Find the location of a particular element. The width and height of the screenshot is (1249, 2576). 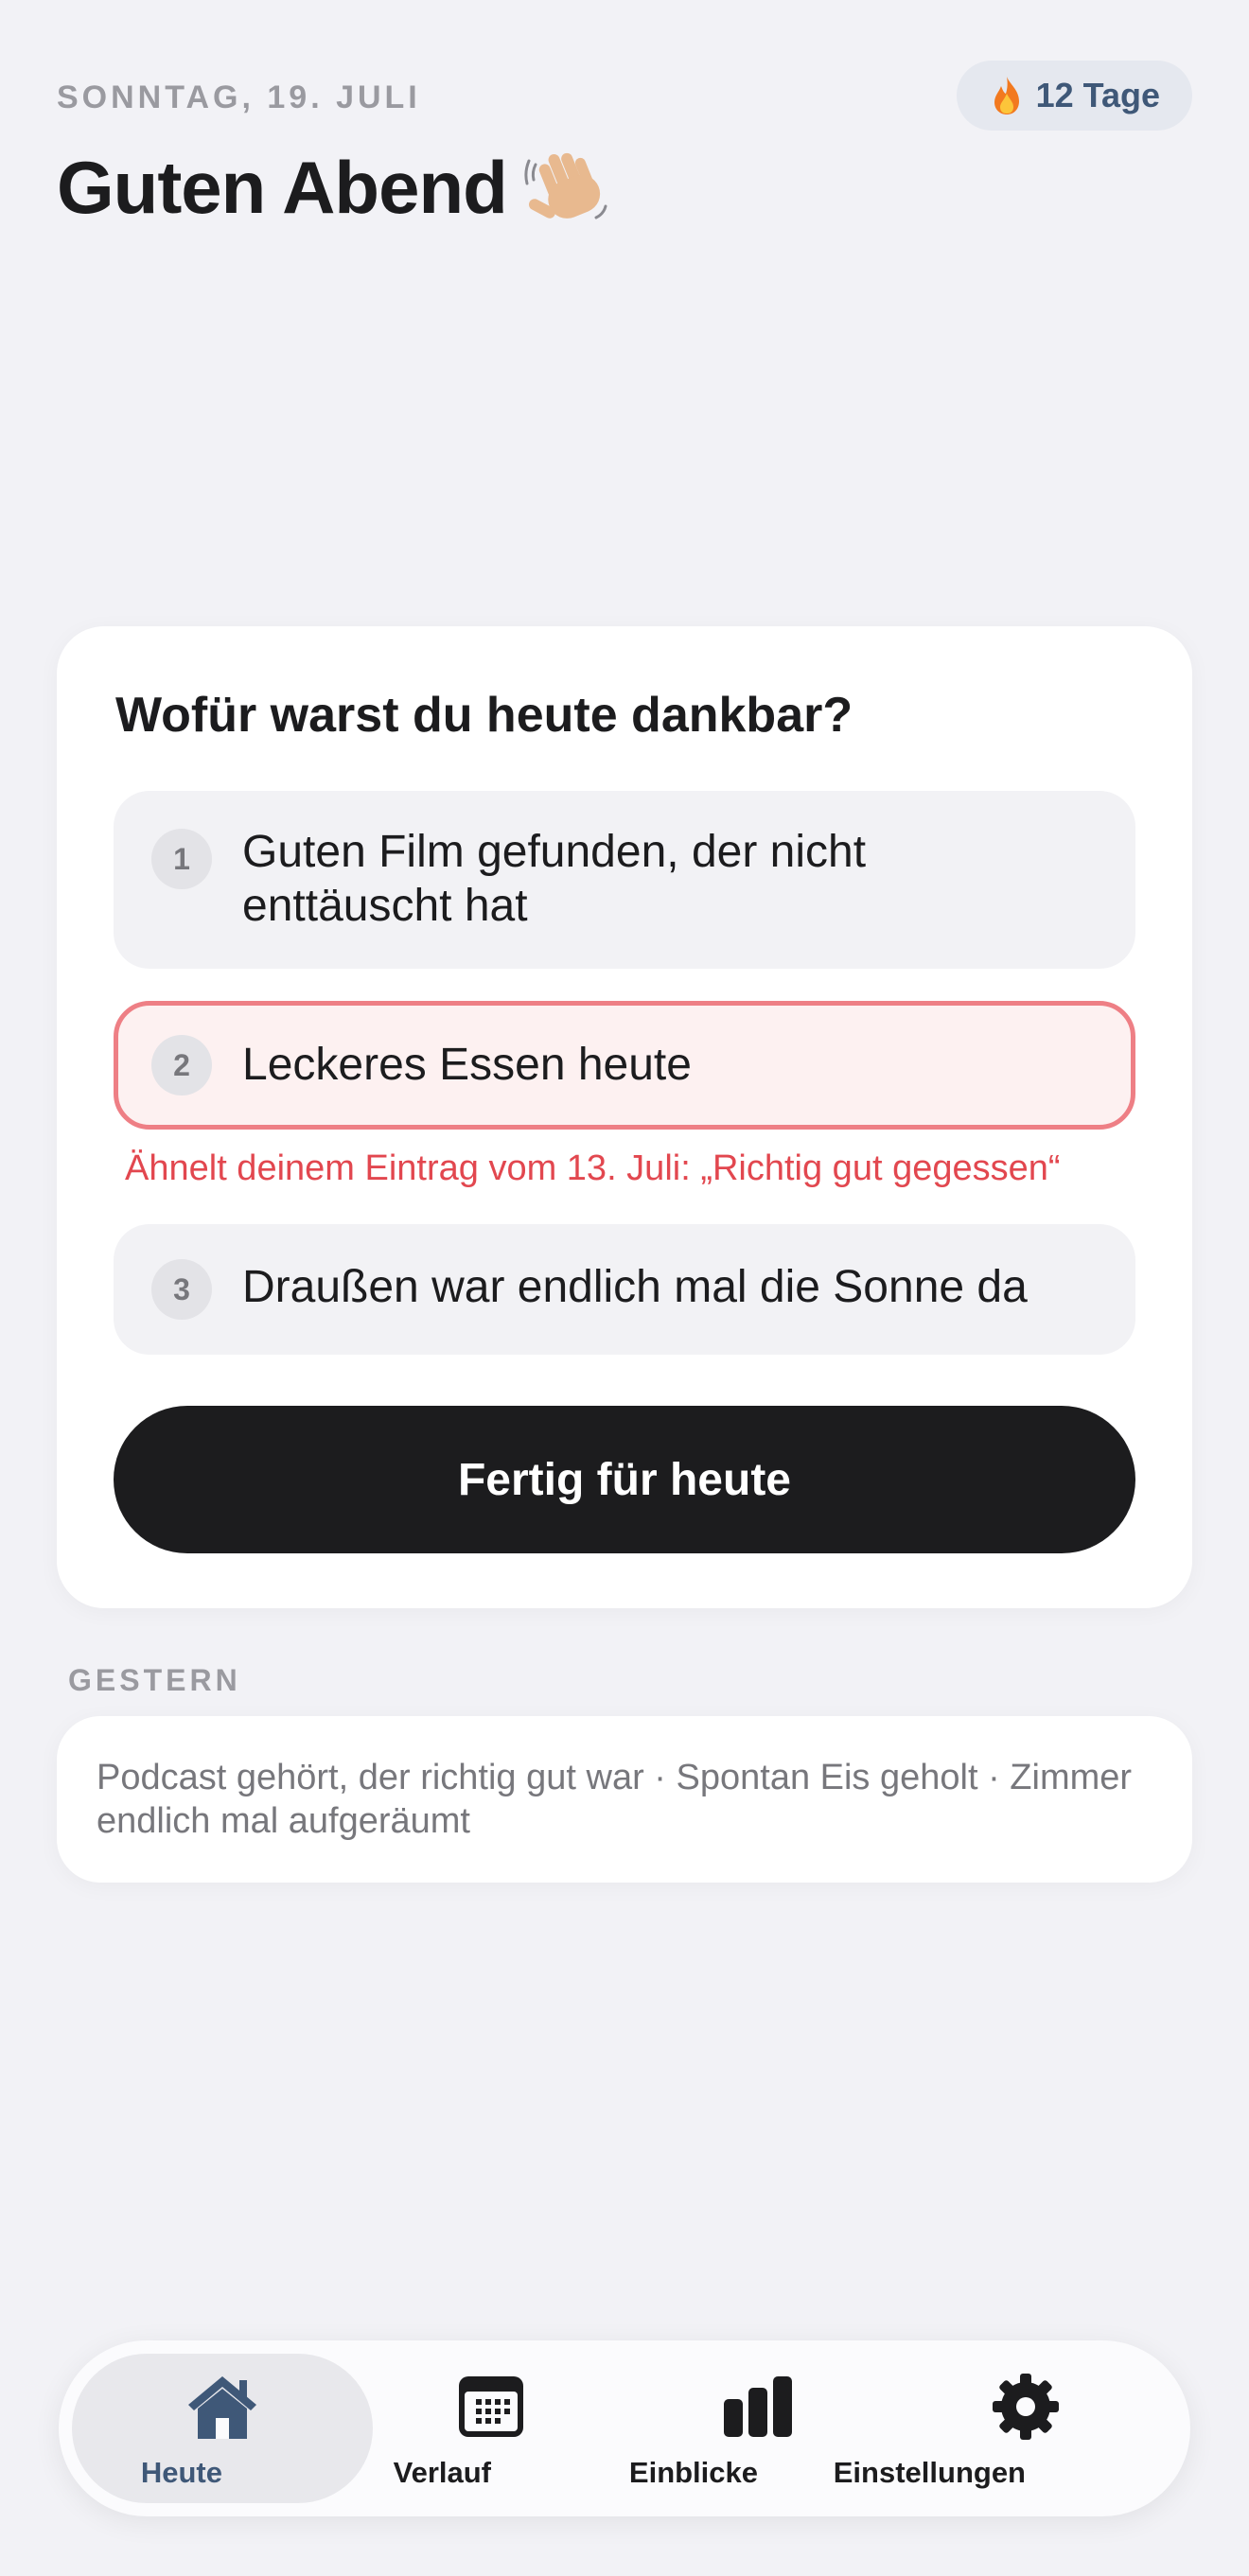

gear-icon is located at coordinates (1026, 2407).